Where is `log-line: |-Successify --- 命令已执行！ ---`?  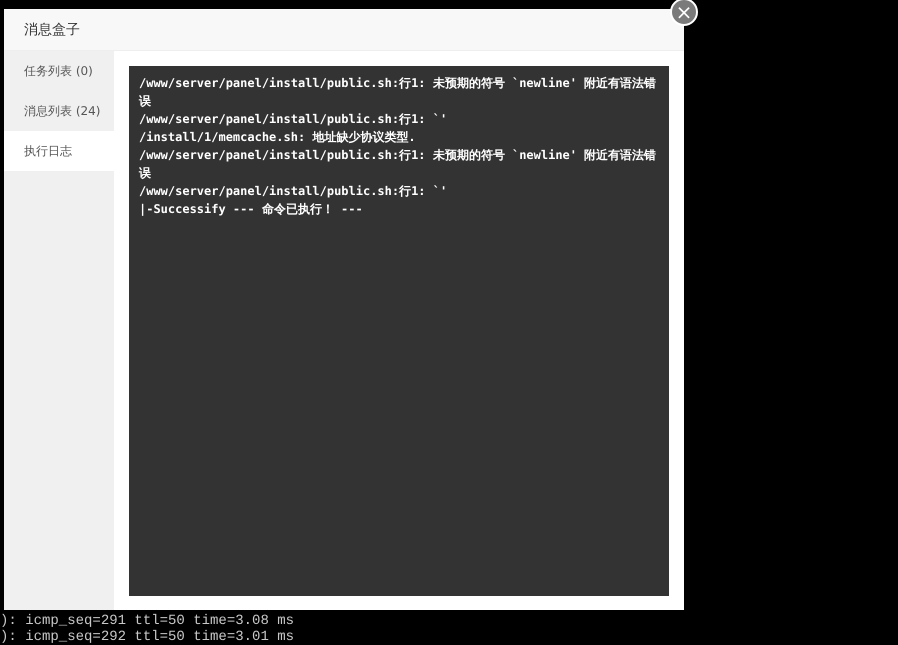 log-line: |-Successify --- 命令已执行！ --- is located at coordinates (251, 209).